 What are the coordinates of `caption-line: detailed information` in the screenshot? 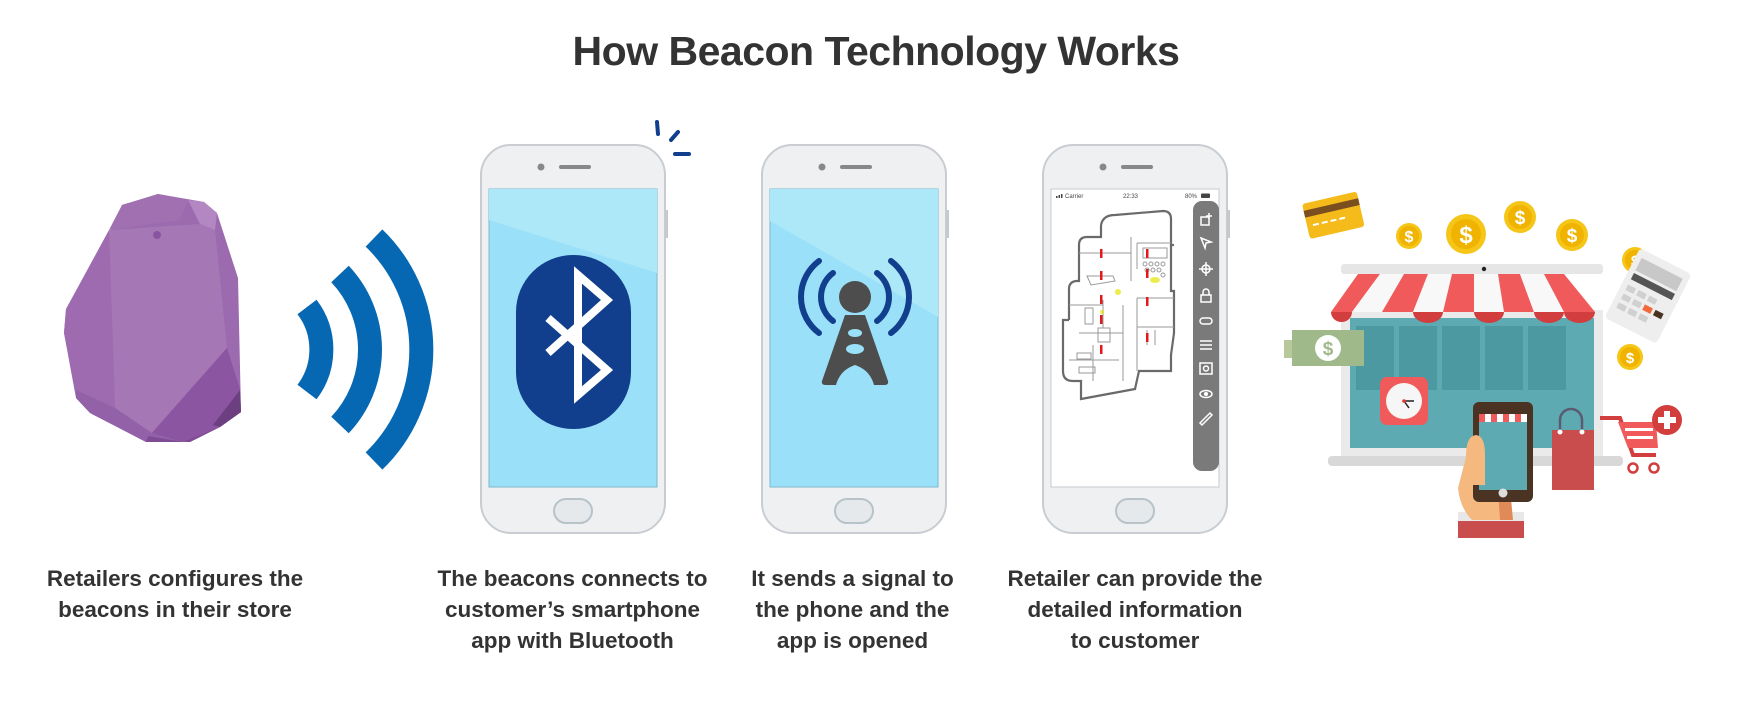 It's located at (1135, 609).